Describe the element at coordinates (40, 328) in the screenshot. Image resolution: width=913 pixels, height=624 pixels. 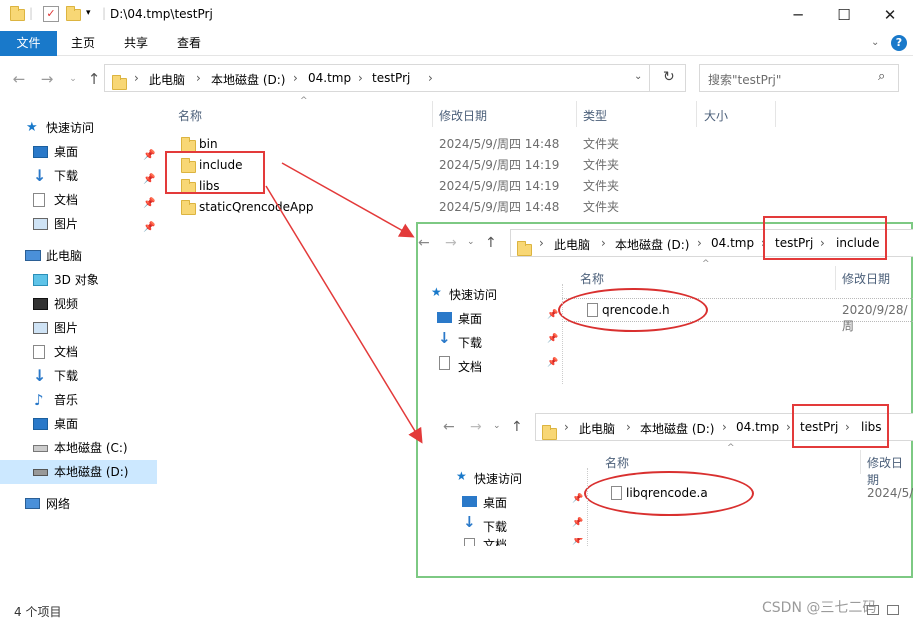
I see `pictures-icon` at that location.